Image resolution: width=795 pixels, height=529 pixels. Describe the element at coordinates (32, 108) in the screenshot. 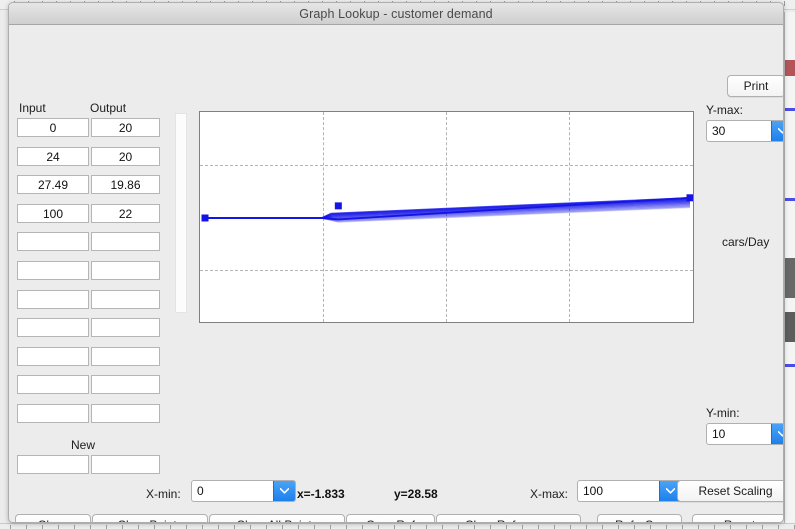

I see `input-column-header: Input` at that location.